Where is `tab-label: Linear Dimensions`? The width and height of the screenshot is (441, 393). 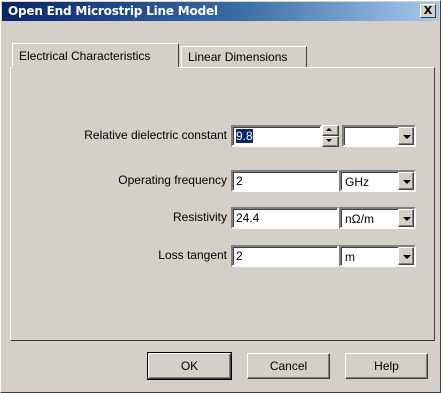
tab-label: Linear Dimensions is located at coordinates (238, 57).